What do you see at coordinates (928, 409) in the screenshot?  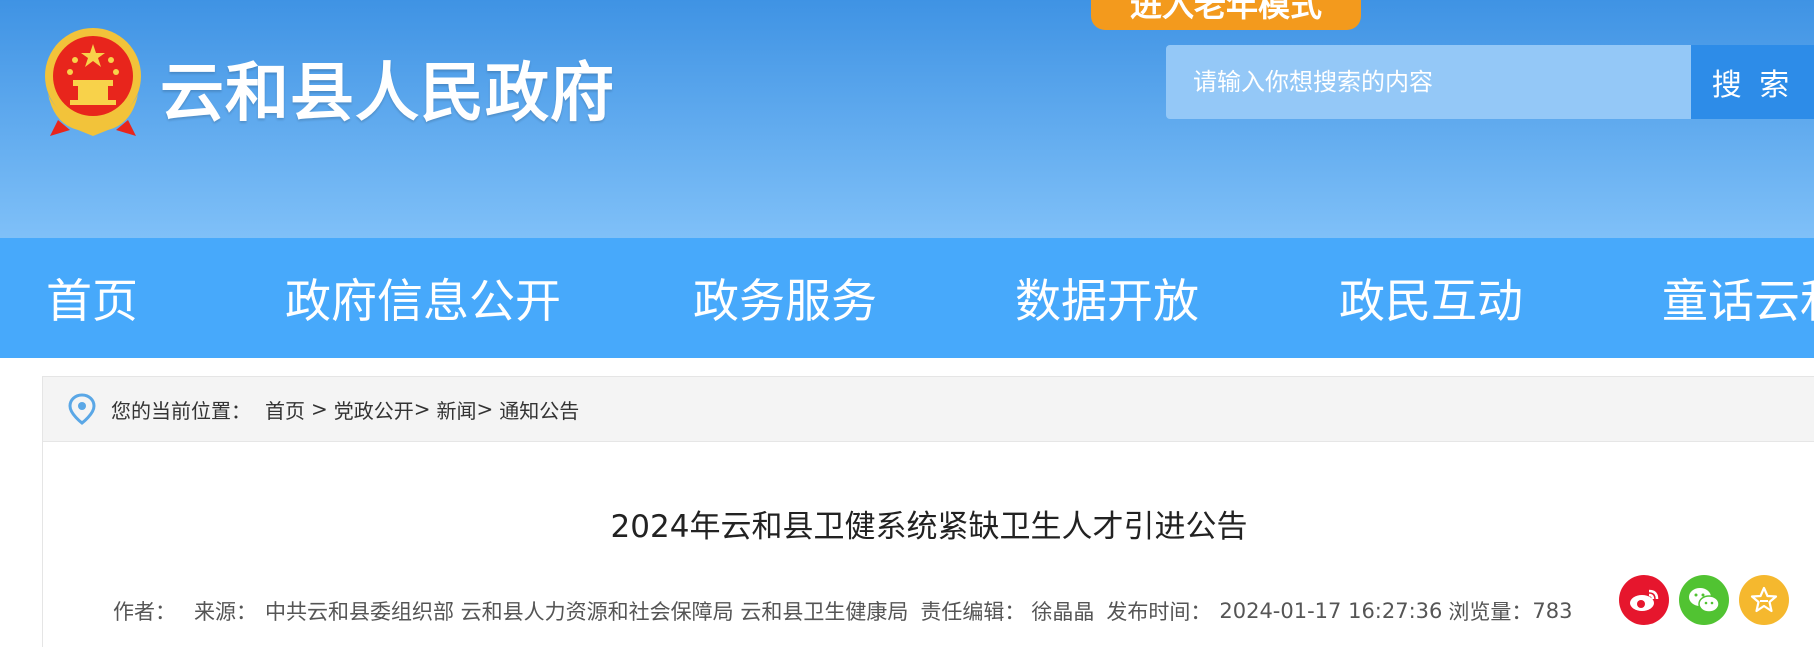 I see `breadcrumb: 您的当前位置： 首页 > 党政公开 > 新闻 > 通知公告` at bounding box center [928, 409].